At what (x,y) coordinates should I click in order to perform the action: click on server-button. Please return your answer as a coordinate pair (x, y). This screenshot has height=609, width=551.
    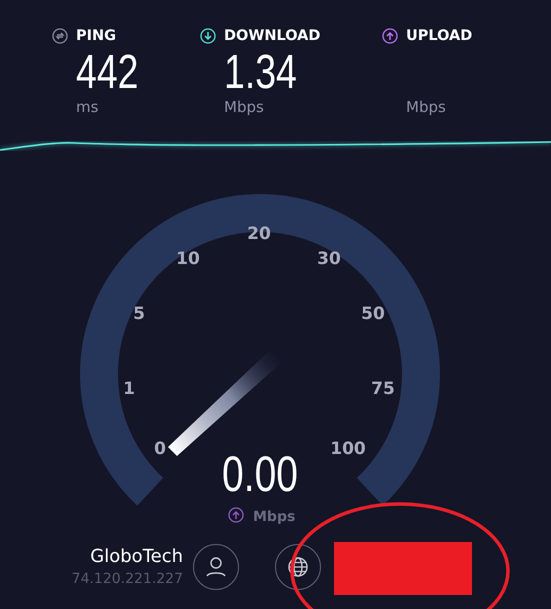
    Looking at the image, I should click on (298, 567).